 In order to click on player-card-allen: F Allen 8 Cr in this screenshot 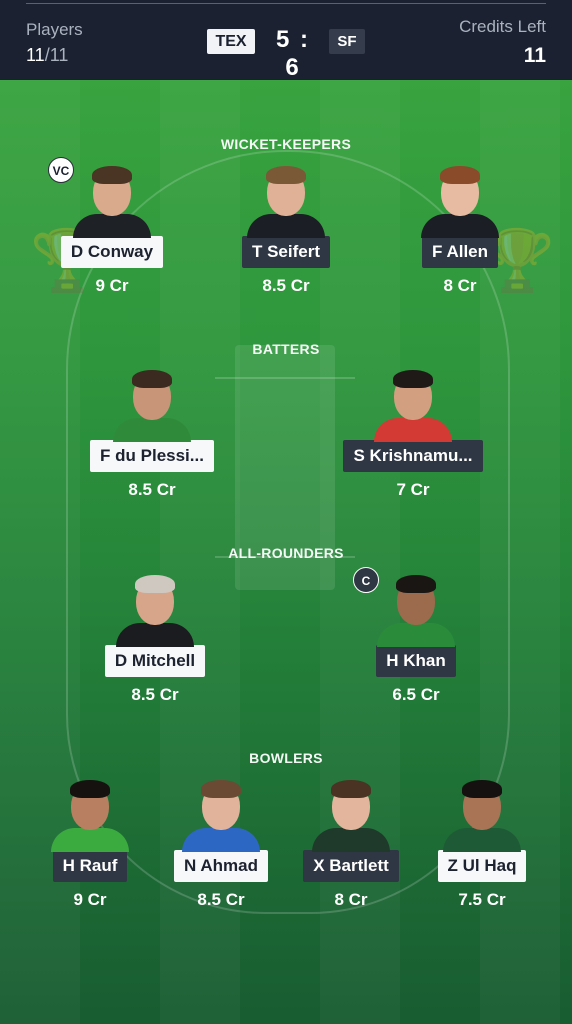, I will do `click(460, 229)`.